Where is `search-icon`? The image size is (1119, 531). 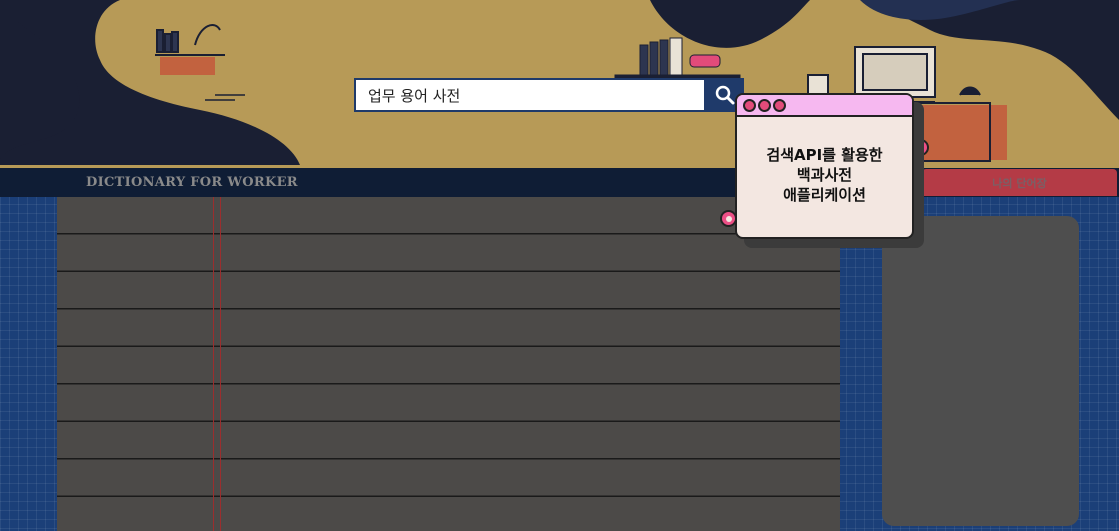 search-icon is located at coordinates (725, 95).